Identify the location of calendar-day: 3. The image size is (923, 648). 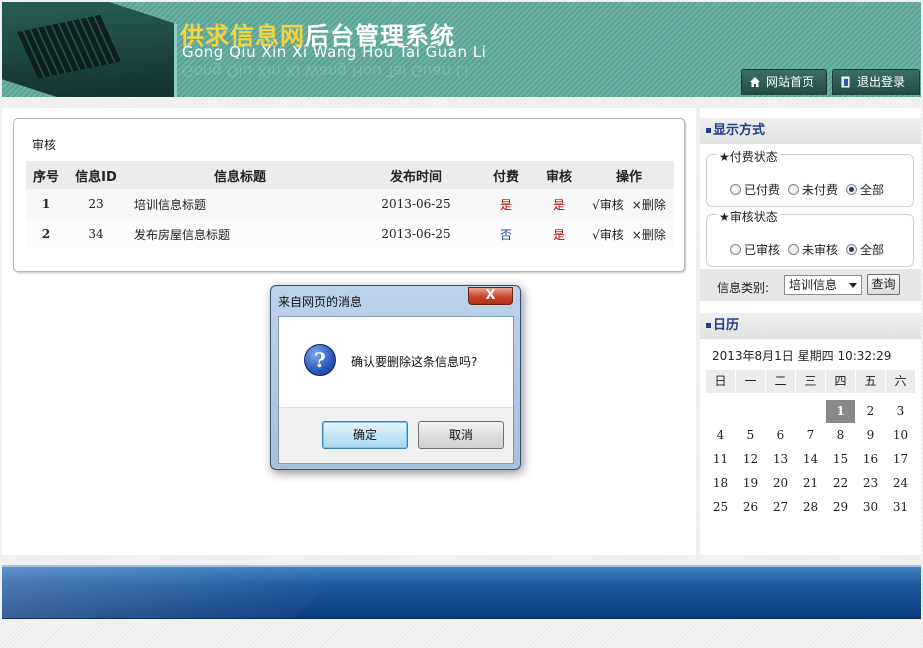
(900, 411).